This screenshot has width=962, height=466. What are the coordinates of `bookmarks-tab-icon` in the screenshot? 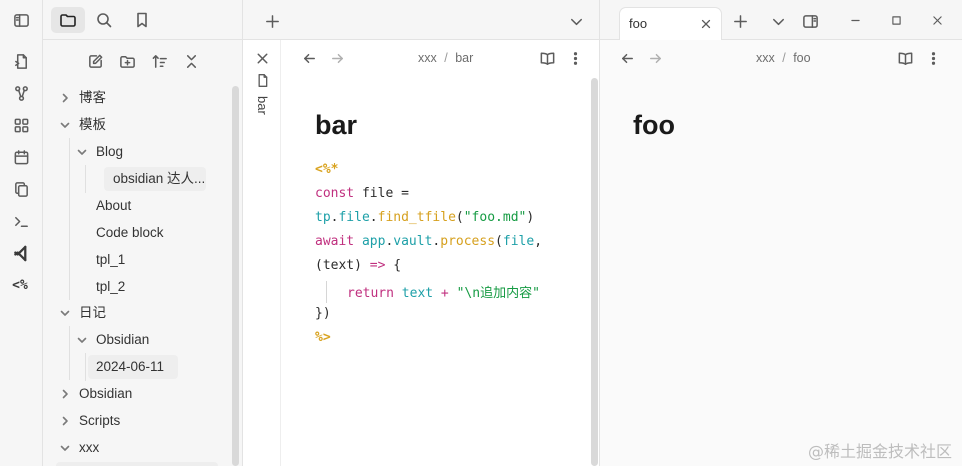 It's located at (142, 20).